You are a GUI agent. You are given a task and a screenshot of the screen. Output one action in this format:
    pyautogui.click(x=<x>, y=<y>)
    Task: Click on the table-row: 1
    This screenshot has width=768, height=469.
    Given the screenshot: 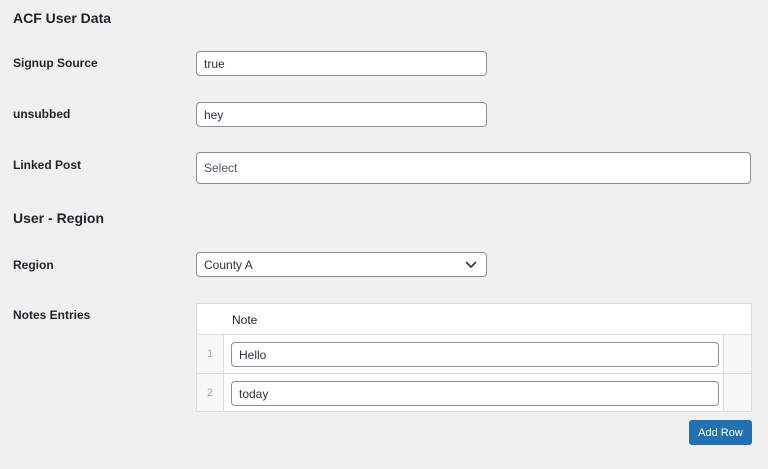 What is the action you would take?
    pyautogui.click(x=474, y=354)
    